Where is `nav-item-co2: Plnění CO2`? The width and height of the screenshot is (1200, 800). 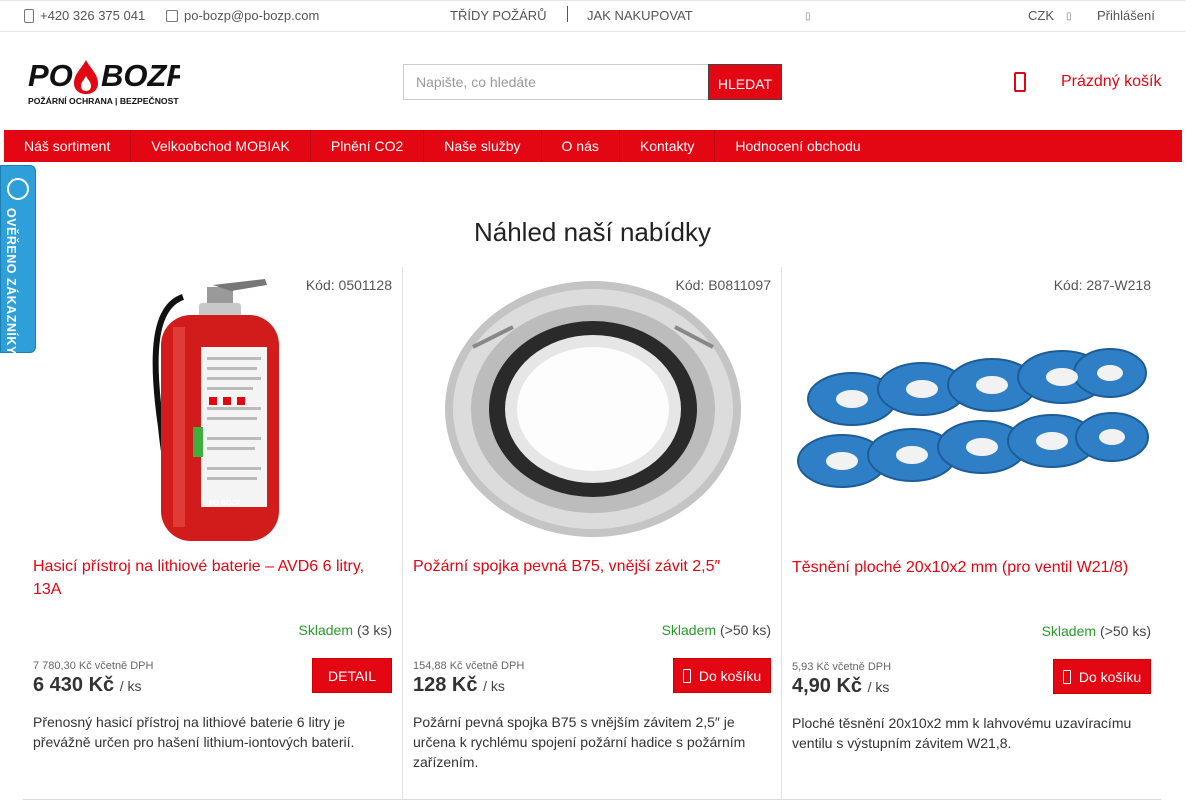
nav-item-co2: Plnění CO2 is located at coordinates (368, 146).